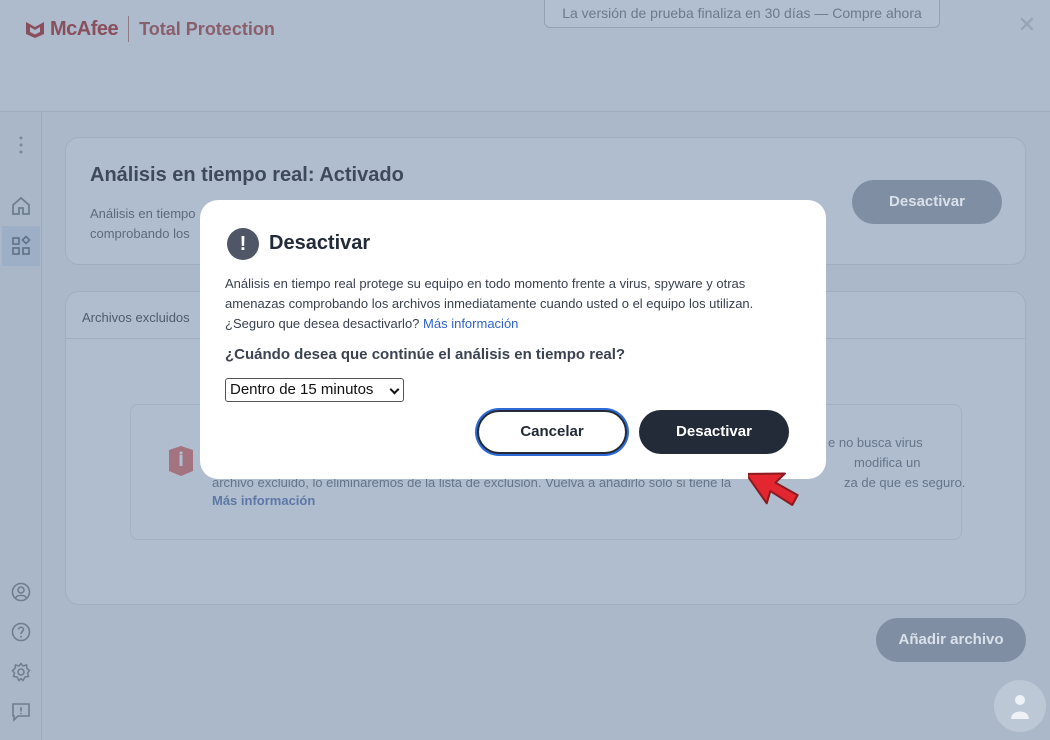 The width and height of the screenshot is (1050, 740). Describe the element at coordinates (394, 389) in the screenshot. I see `chevron-down-icon` at that location.